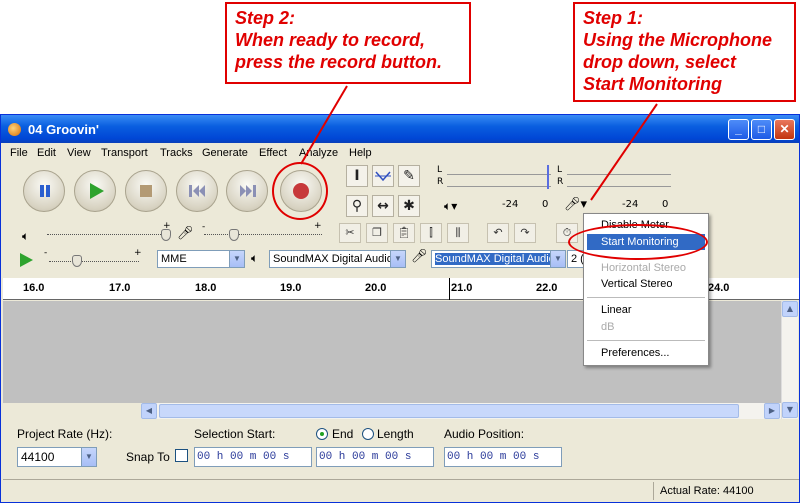  I want to click on multi-tool: ✱, so click(409, 206).